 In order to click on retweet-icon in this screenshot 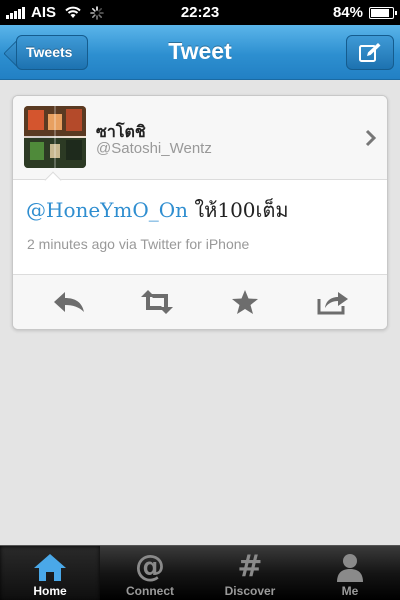, I will do `click(157, 302)`.